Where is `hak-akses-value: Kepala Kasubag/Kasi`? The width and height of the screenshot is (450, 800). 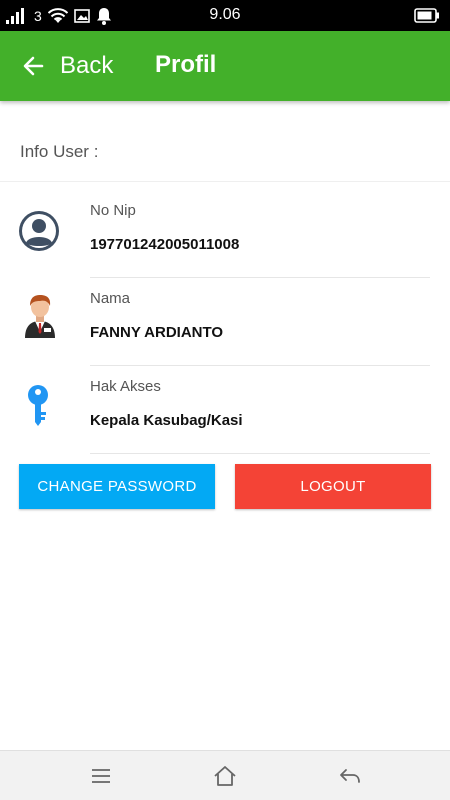
hak-akses-value: Kepala Kasubag/Kasi is located at coordinates (166, 420).